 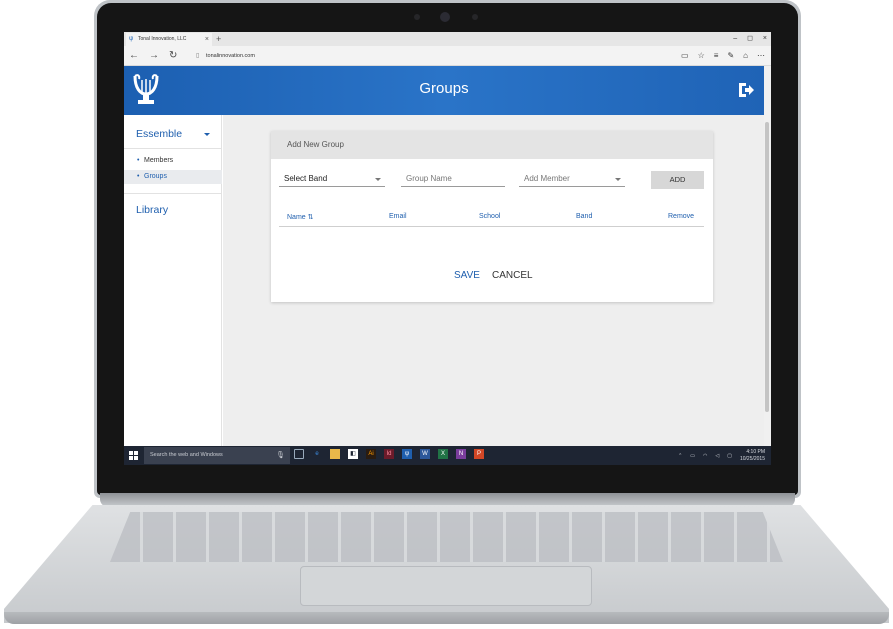 What do you see at coordinates (152, 210) in the screenshot?
I see `sidebar-section-library: Library` at bounding box center [152, 210].